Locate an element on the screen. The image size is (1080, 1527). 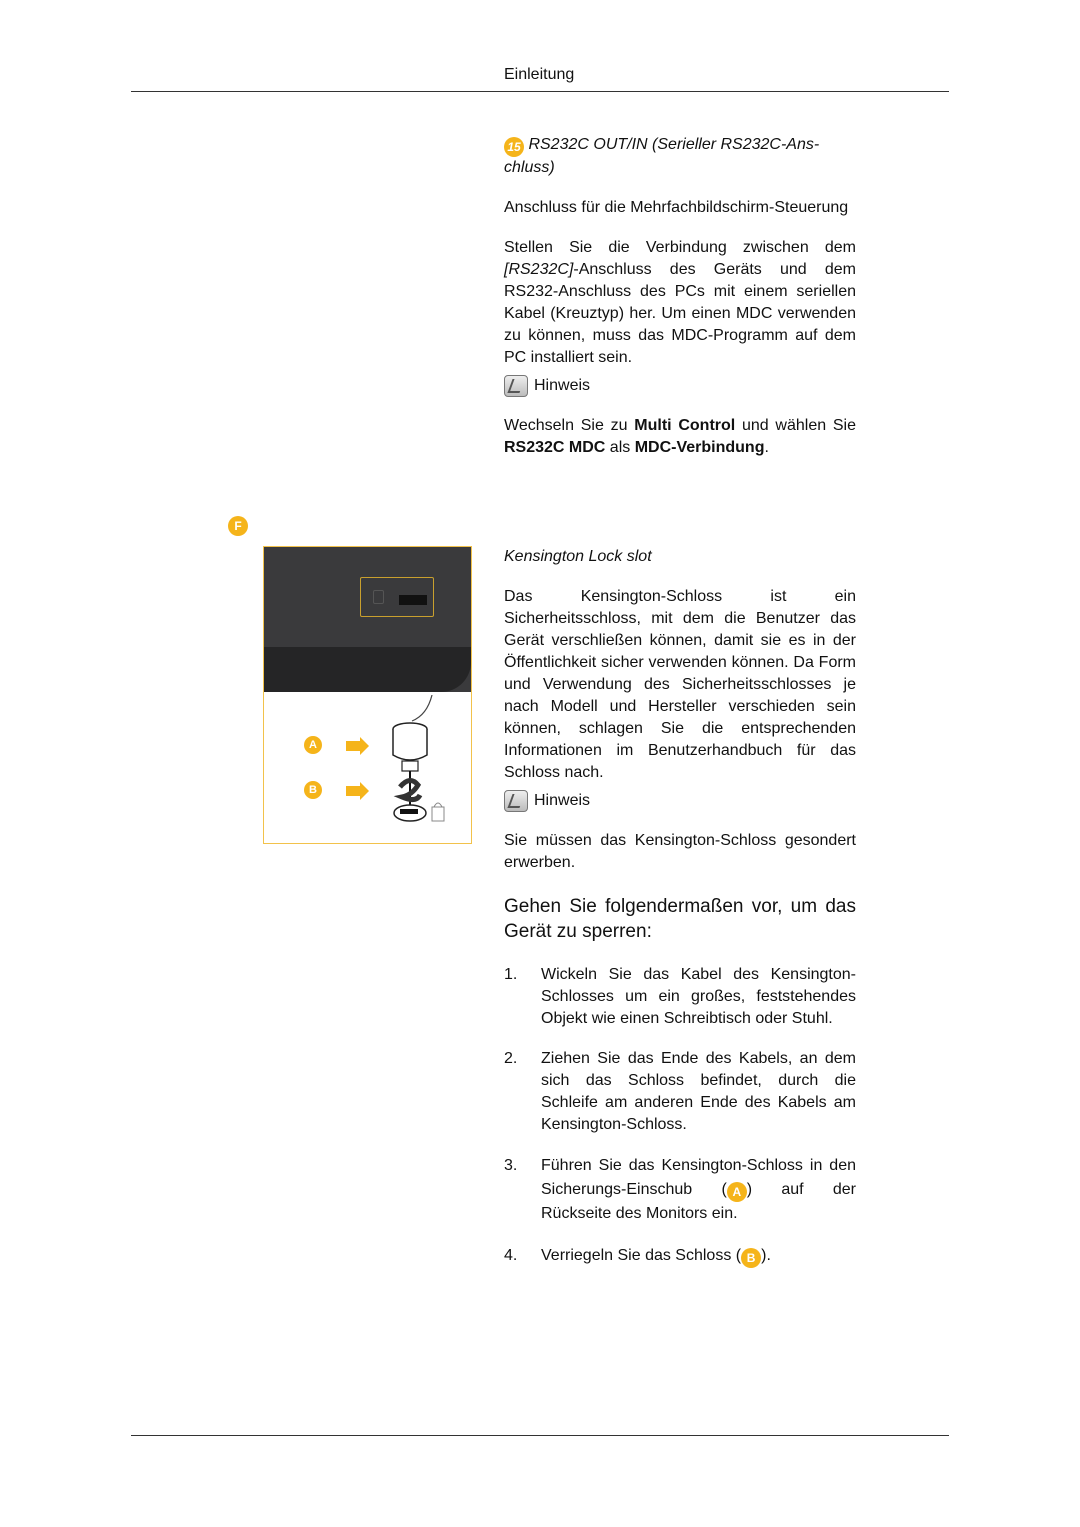
monitor-back-illustration is located at coordinates (367, 619).